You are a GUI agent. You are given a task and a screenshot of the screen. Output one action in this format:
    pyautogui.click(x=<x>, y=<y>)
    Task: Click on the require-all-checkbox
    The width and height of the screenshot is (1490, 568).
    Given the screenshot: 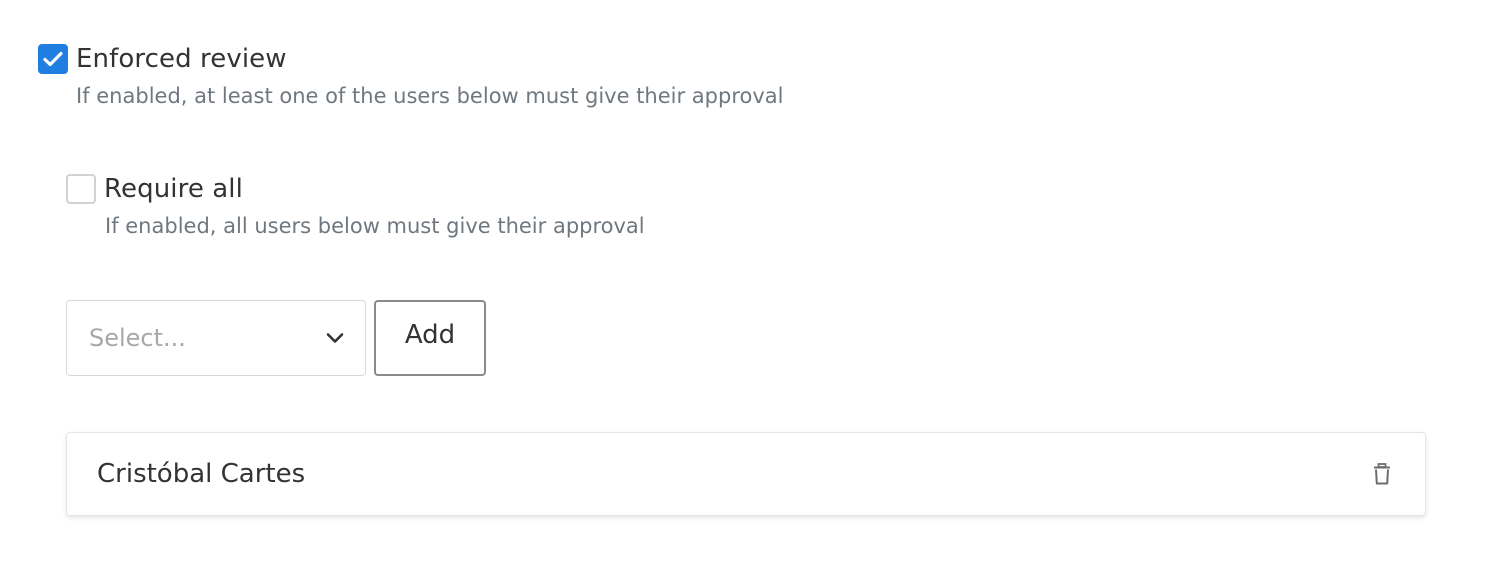 What is the action you would take?
    pyautogui.click(x=81, y=189)
    